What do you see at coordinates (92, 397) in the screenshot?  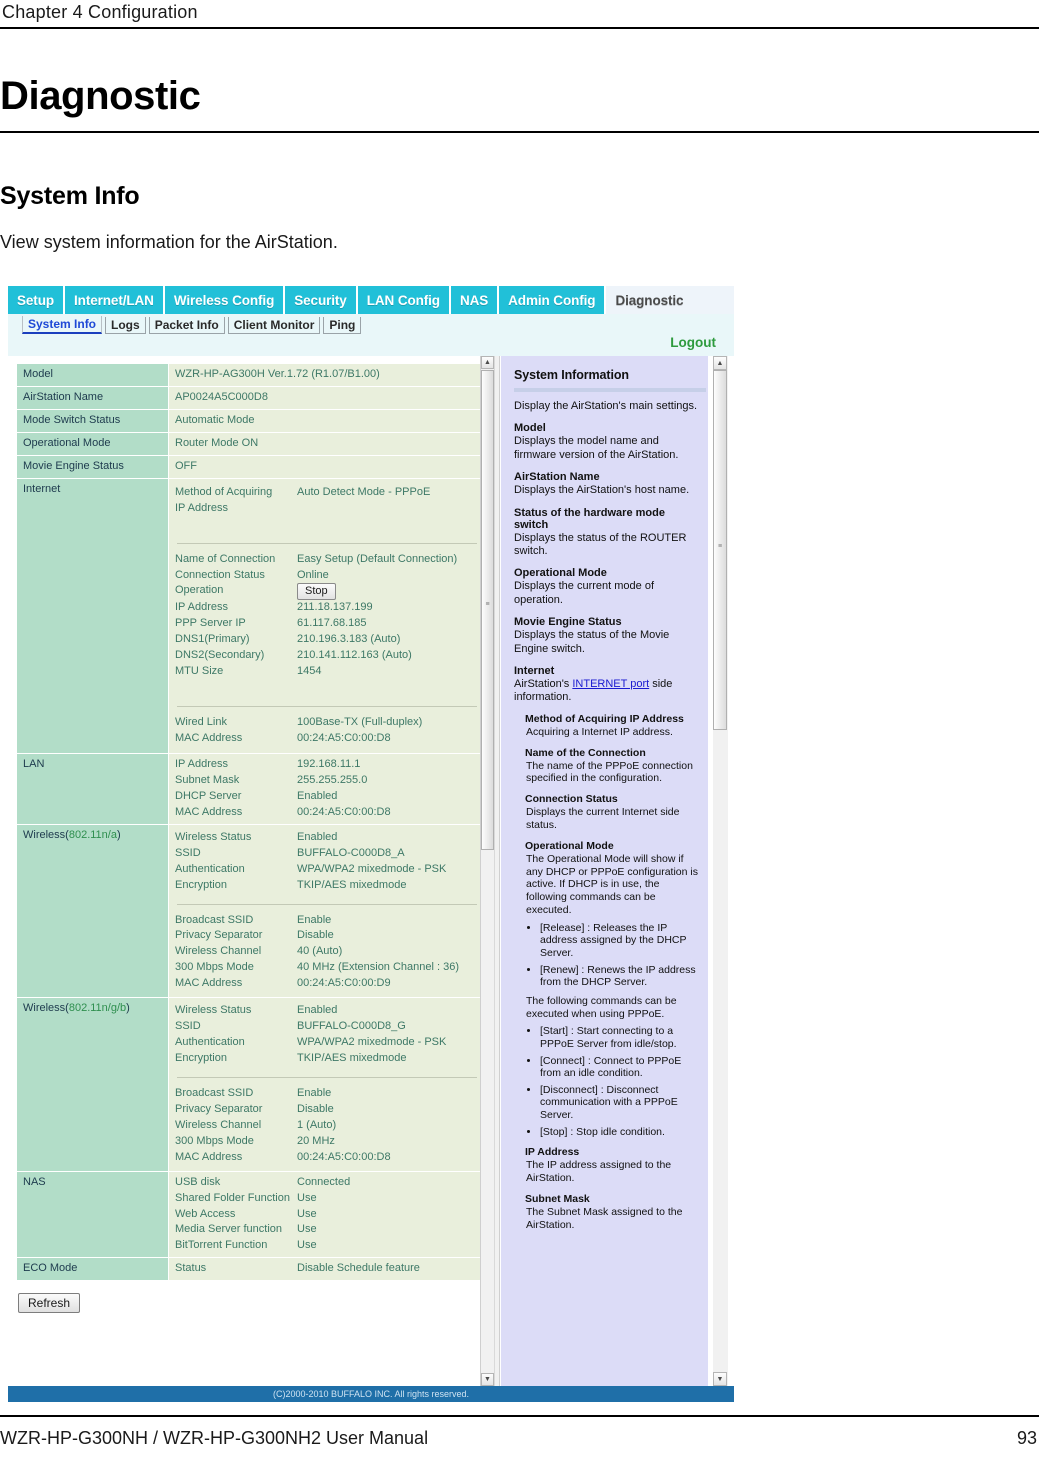 I see `row-label: AirStation Name` at bounding box center [92, 397].